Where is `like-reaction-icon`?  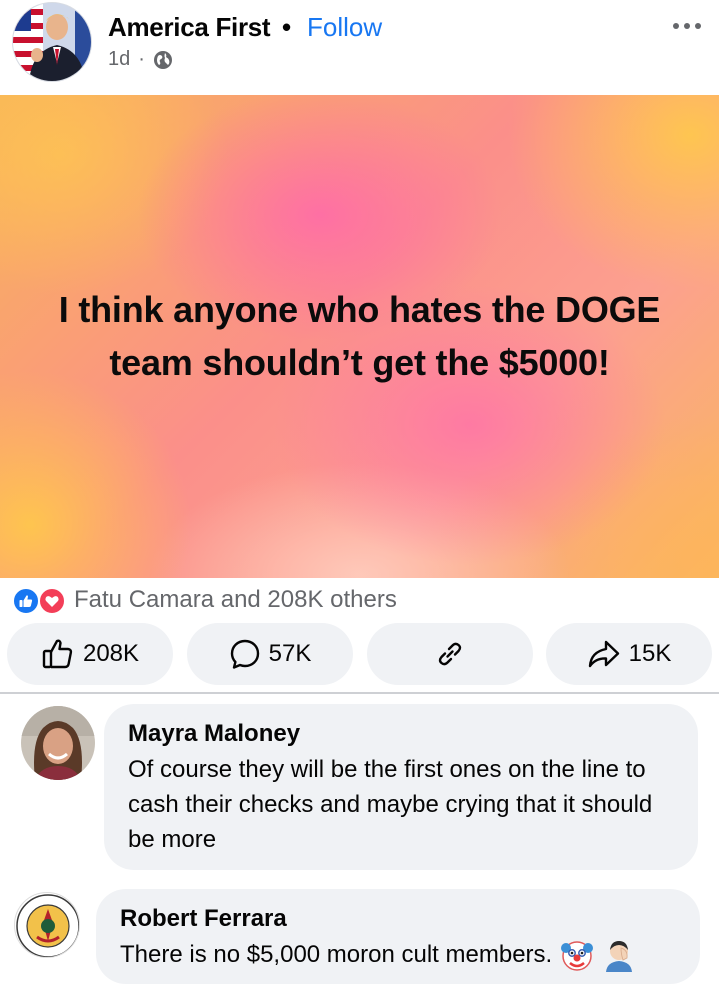
like-reaction-icon is located at coordinates (26, 601).